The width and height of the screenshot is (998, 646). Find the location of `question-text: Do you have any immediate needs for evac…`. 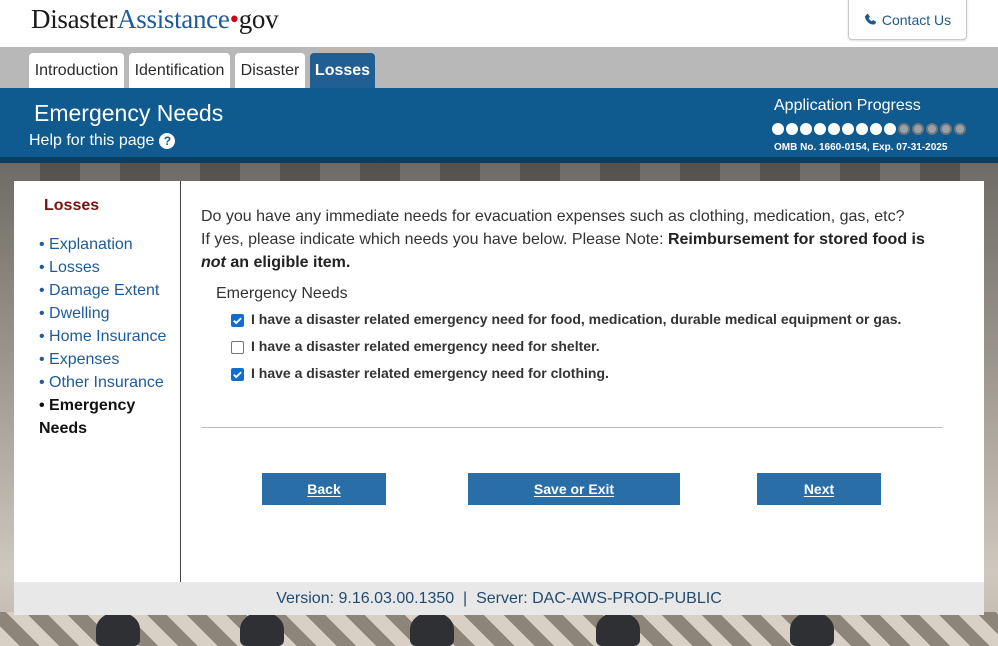

question-text: Do you have any immediate needs for evac… is located at coordinates (572, 239).